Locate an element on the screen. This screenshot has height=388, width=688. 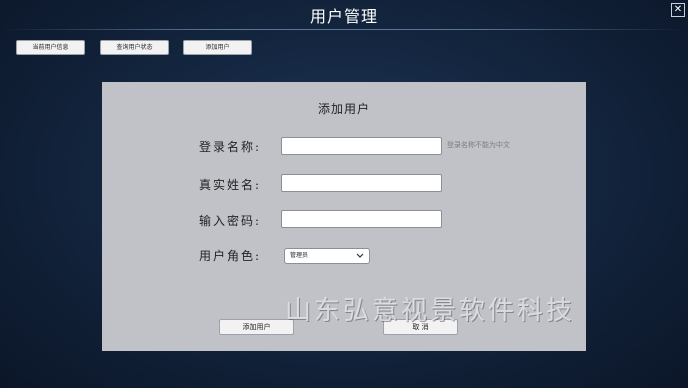
password-label: 输入密码: is located at coordinates (230, 221).